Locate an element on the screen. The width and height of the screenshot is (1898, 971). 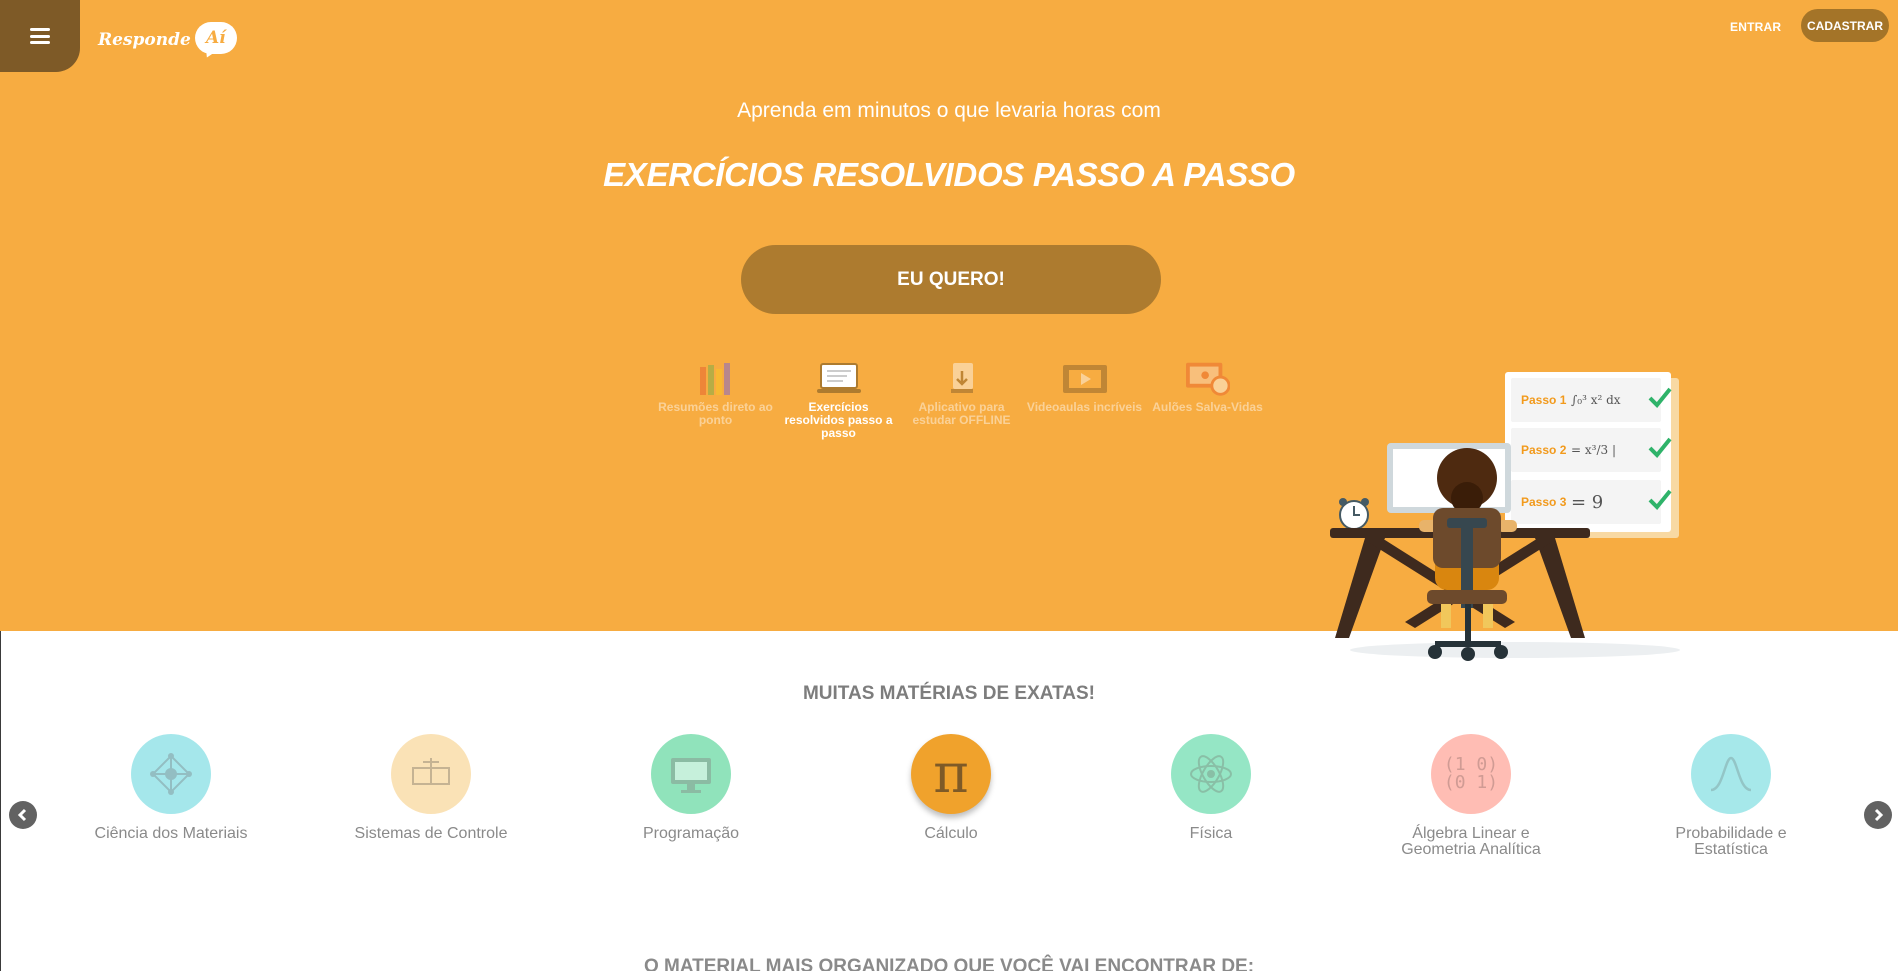
feature-label: Videoaulas incríveis is located at coordinates (1084, 407).